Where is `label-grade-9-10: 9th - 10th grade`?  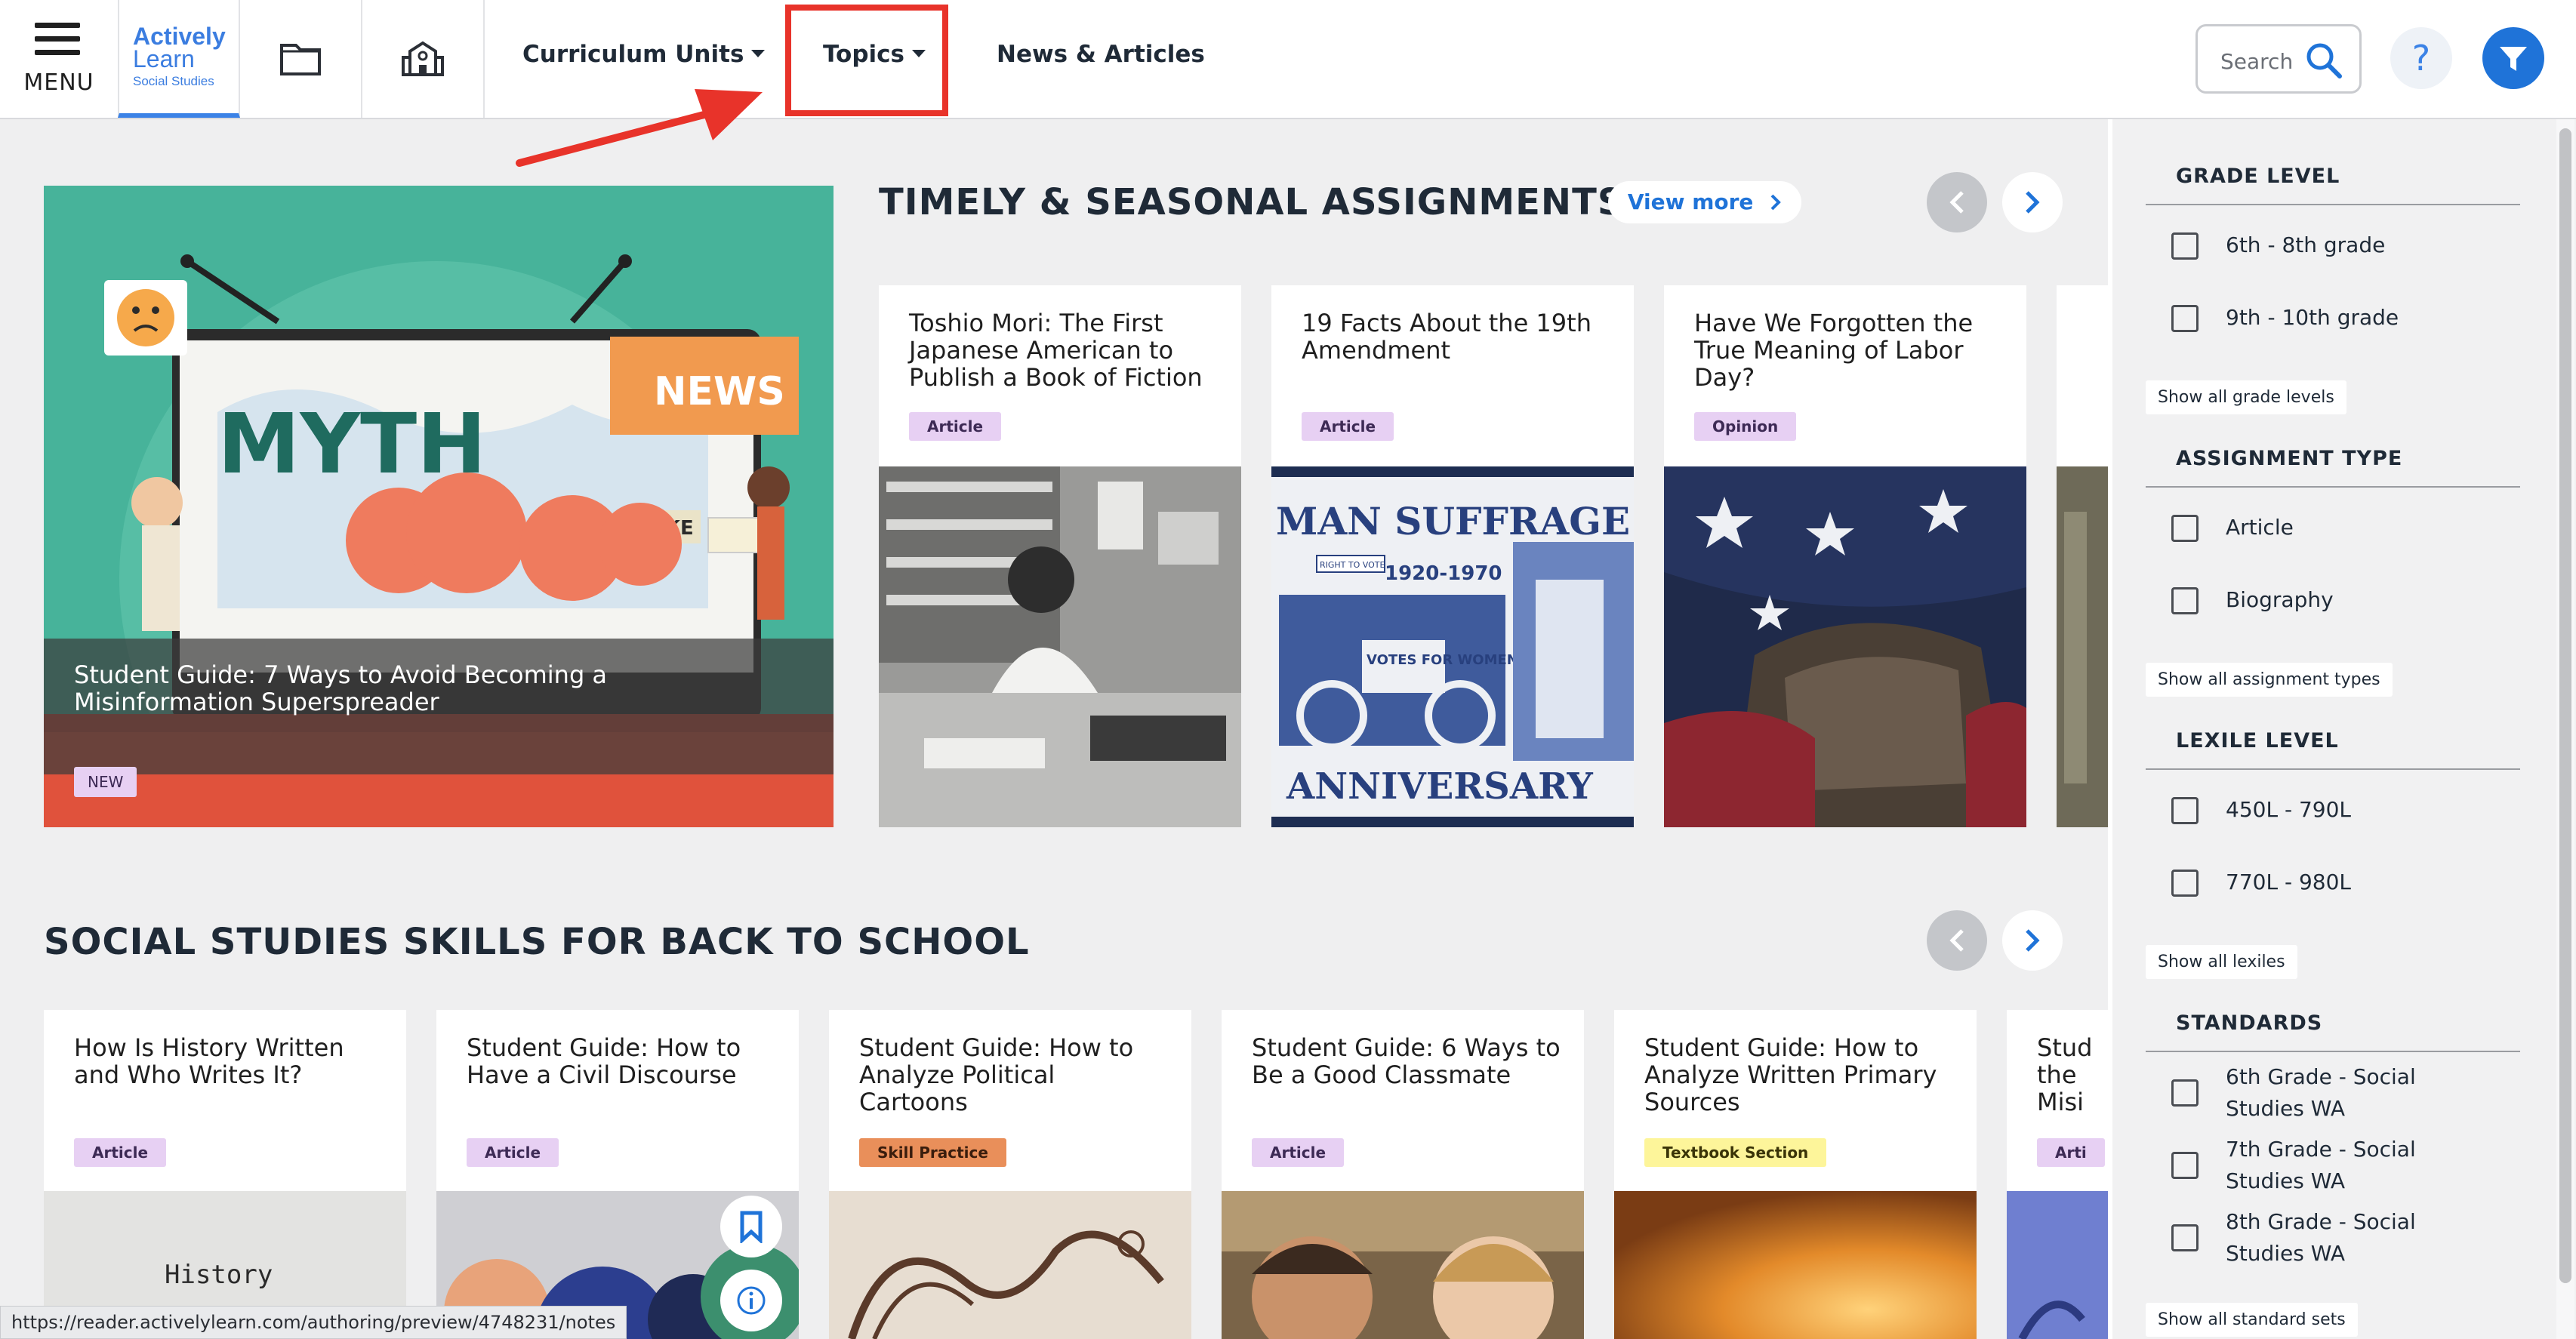
label-grade-9-10: 9th - 10th grade is located at coordinates (2312, 318).